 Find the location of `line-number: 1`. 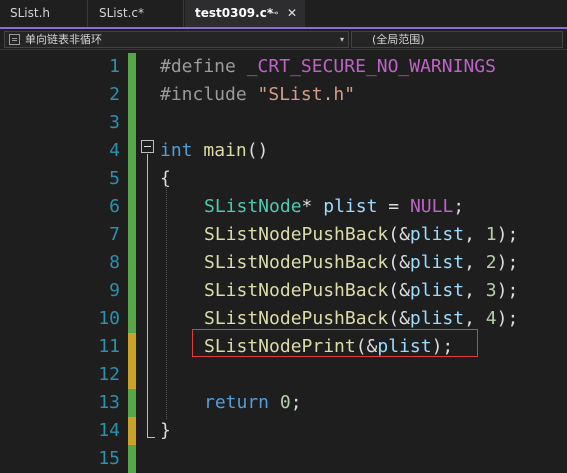

line-number: 1 is located at coordinates (114, 66).